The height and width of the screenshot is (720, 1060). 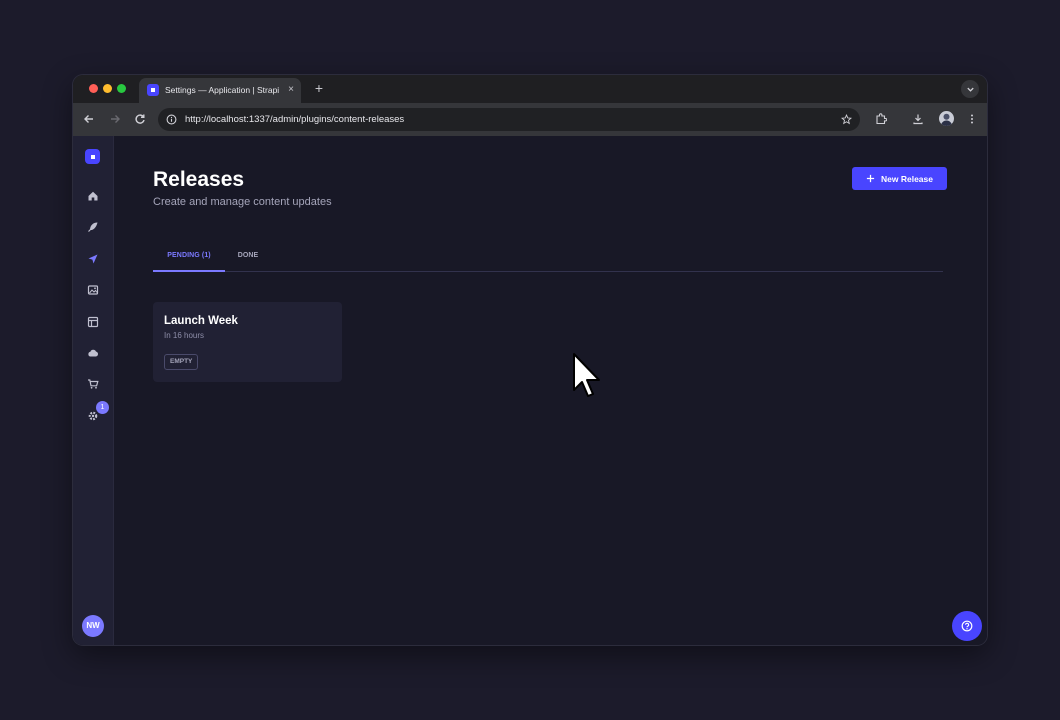 I want to click on arrow-right-icon, so click(x=115, y=119).